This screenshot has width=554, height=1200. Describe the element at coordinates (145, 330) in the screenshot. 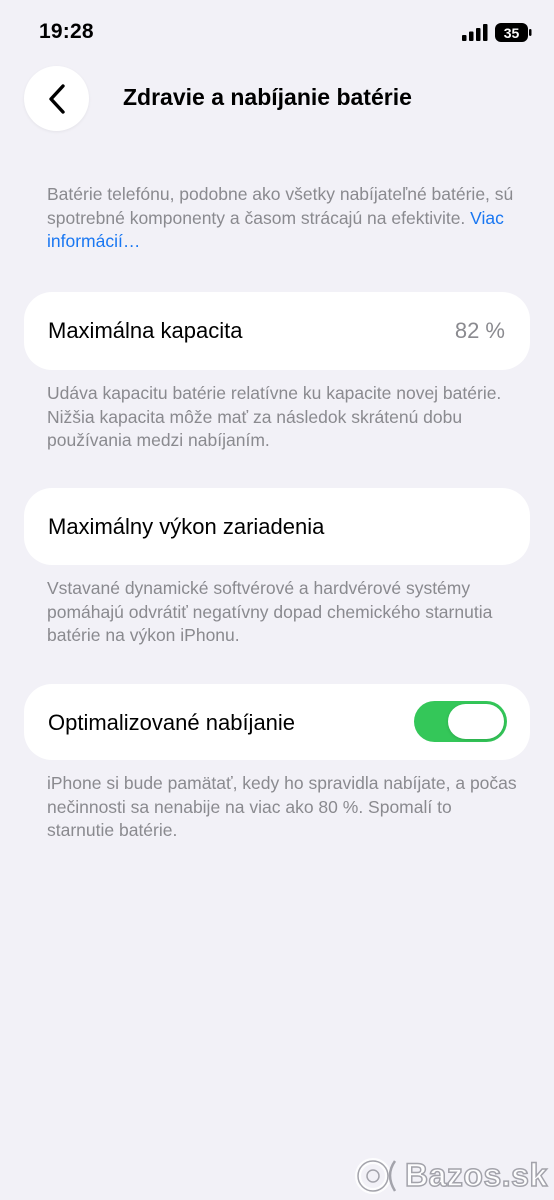

I see `max-capacity-label: Maximálna kapacita` at that location.